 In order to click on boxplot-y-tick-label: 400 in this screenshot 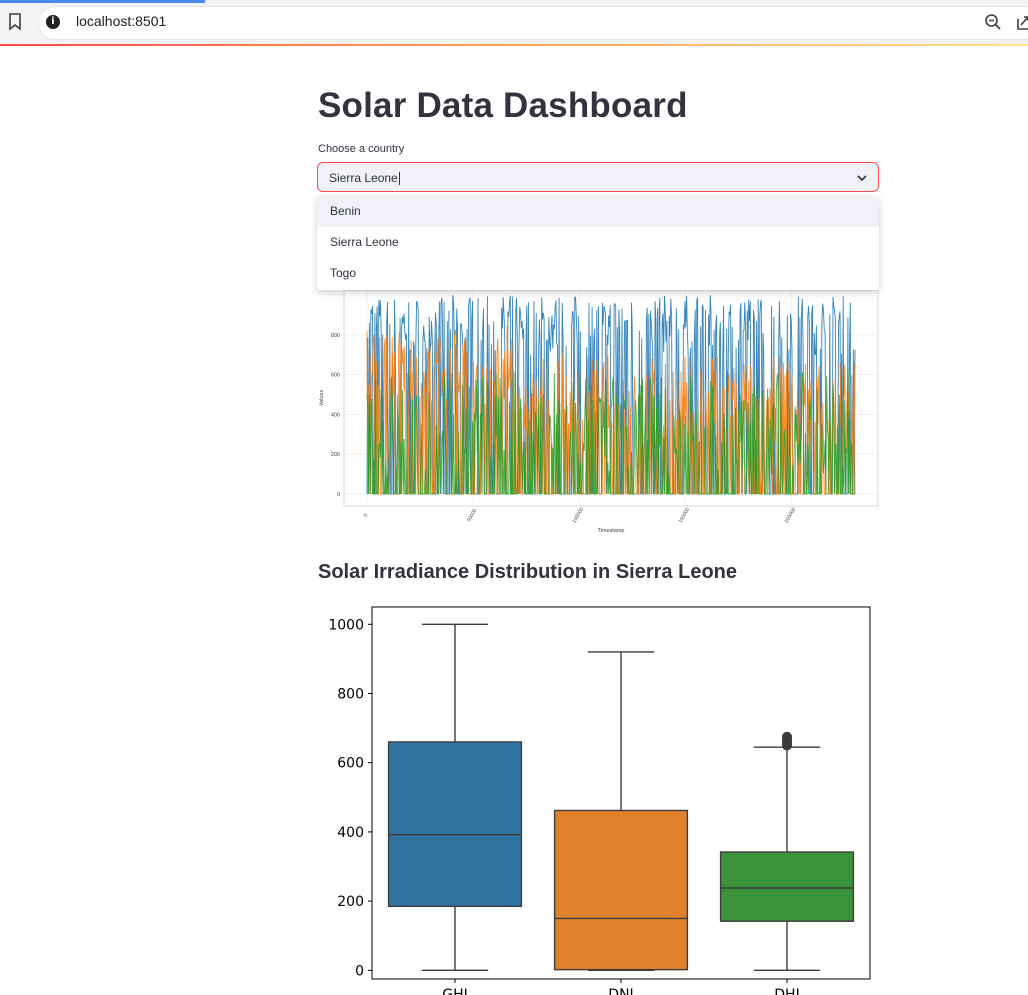, I will do `click(350, 833)`.